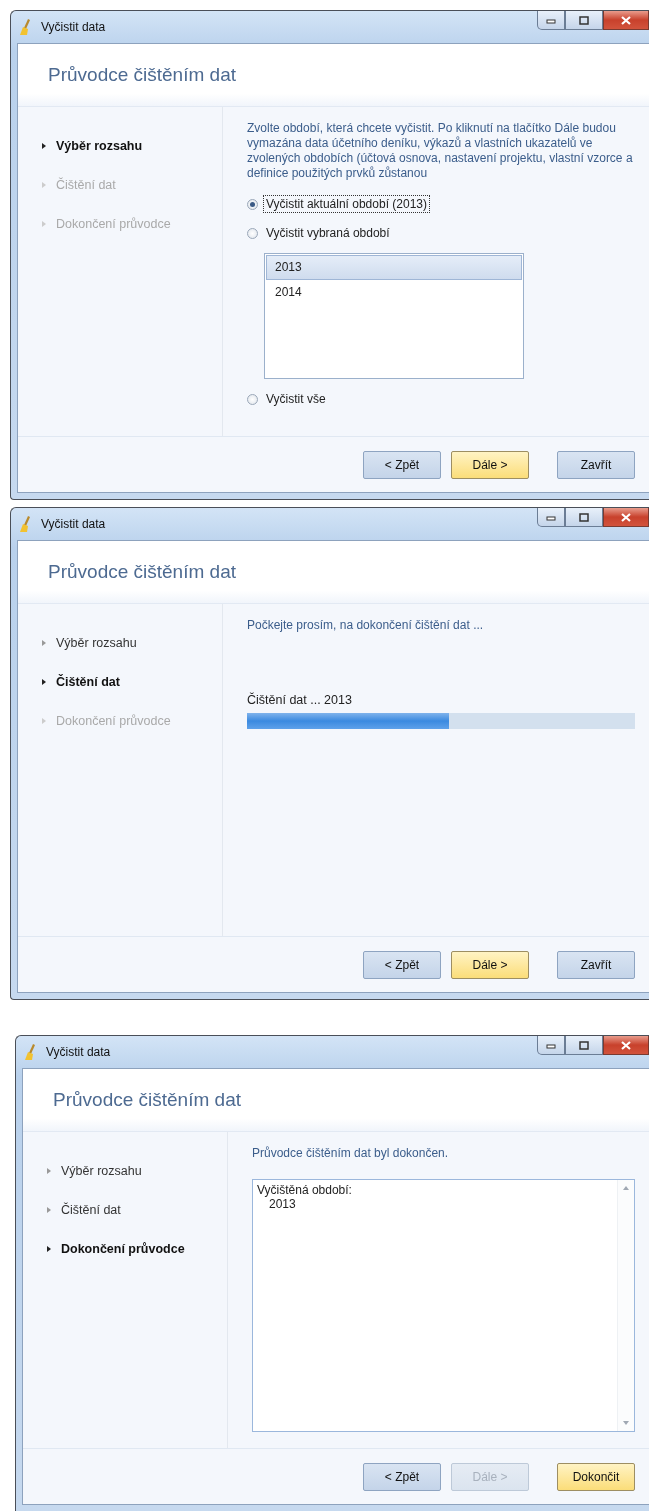 The image size is (649, 1511). What do you see at coordinates (328, 233) in the screenshot?
I see `radio-label: Vyčistit vybraná období` at bounding box center [328, 233].